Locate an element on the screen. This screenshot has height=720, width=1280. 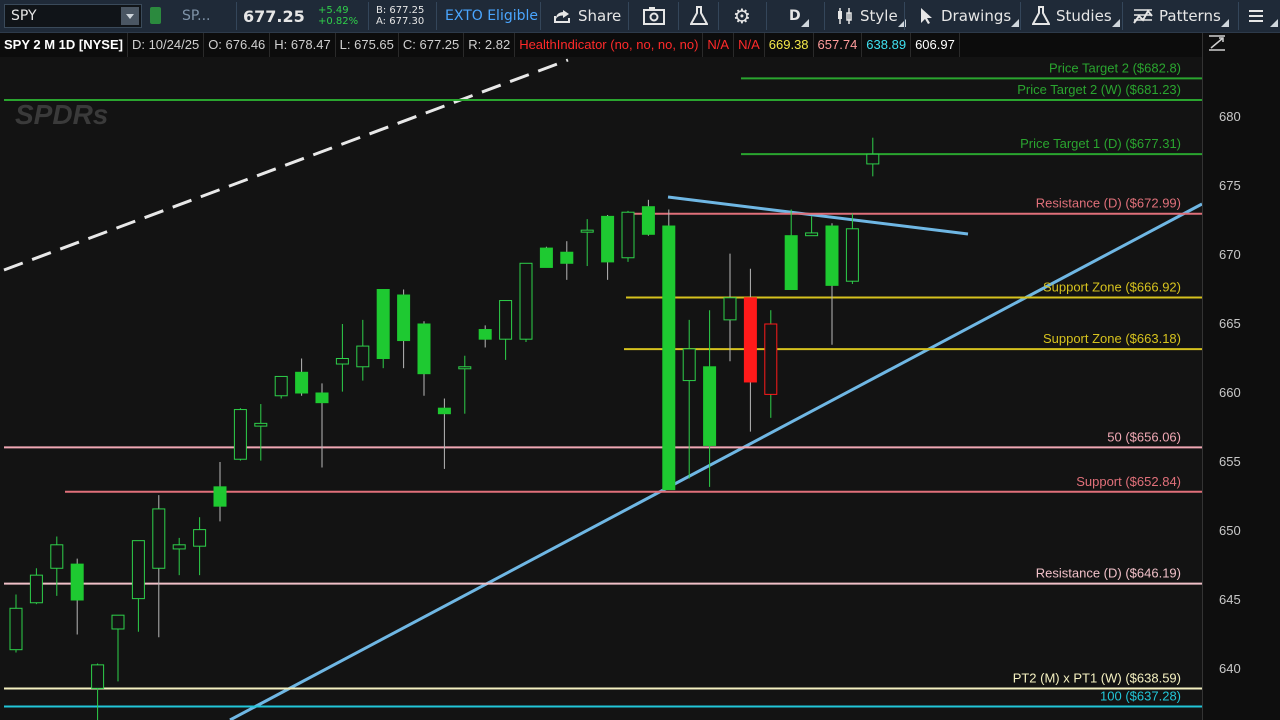
symbol-input: SPY is located at coordinates (73, 16).